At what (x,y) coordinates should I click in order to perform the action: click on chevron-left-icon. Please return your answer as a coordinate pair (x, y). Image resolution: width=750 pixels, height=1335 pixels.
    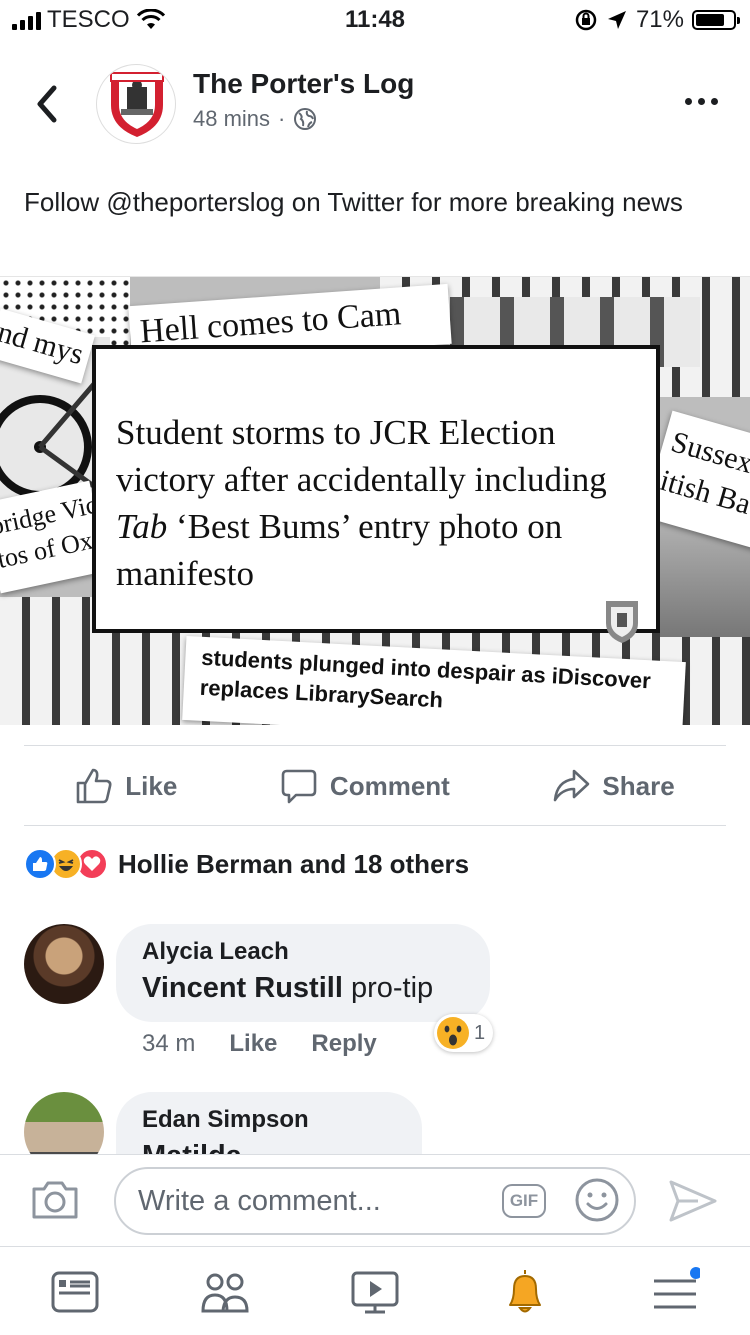
    Looking at the image, I should click on (47, 104).